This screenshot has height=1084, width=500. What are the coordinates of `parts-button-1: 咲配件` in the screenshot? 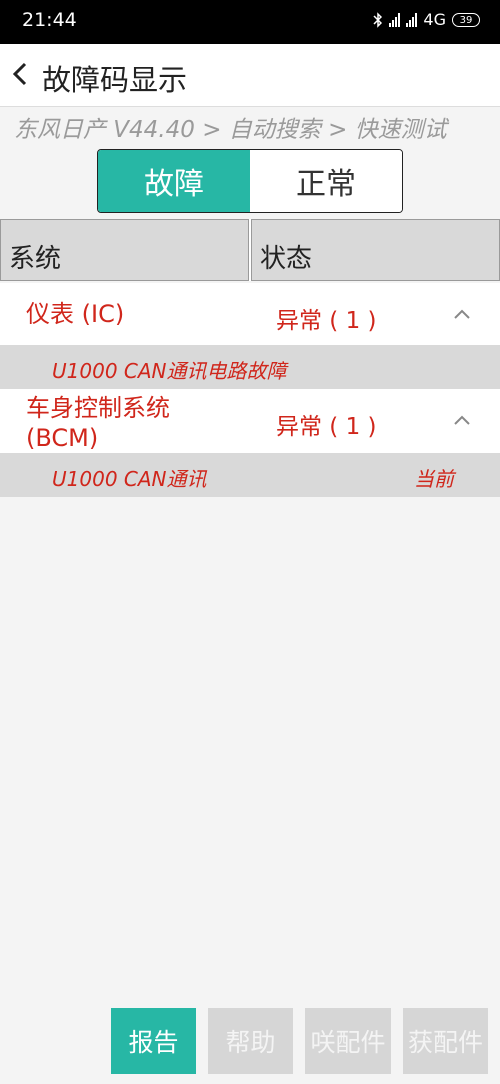 It's located at (348, 1041).